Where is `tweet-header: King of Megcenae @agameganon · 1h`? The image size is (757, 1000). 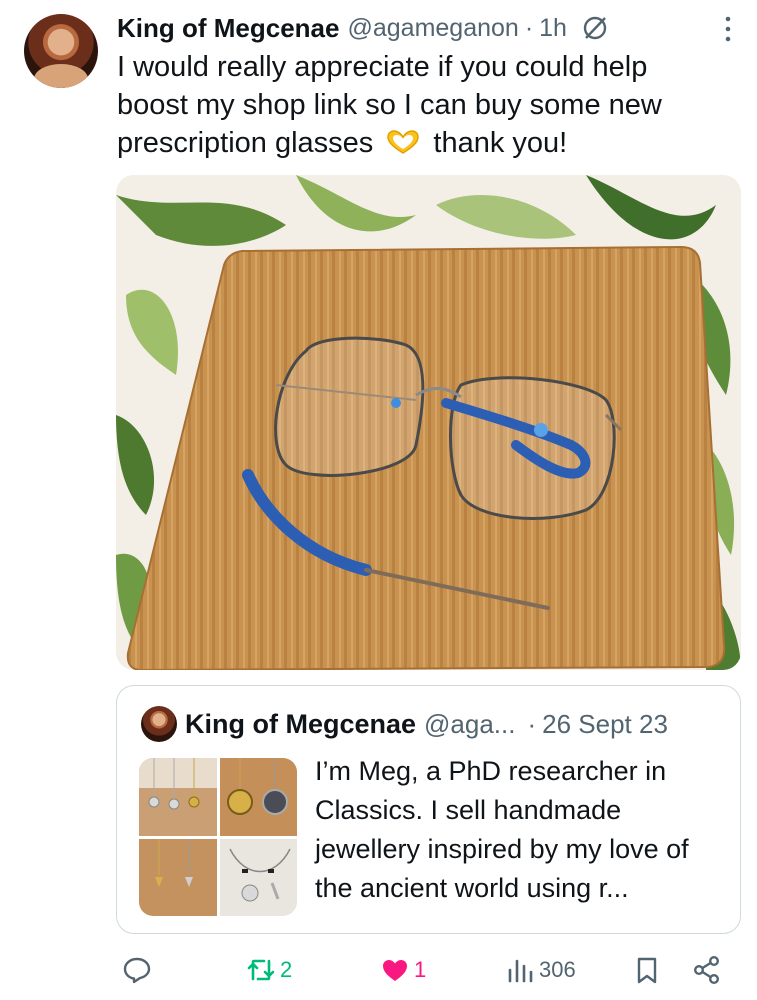 tweet-header: King of Megcenae @agameganon · 1h is located at coordinates (427, 28).